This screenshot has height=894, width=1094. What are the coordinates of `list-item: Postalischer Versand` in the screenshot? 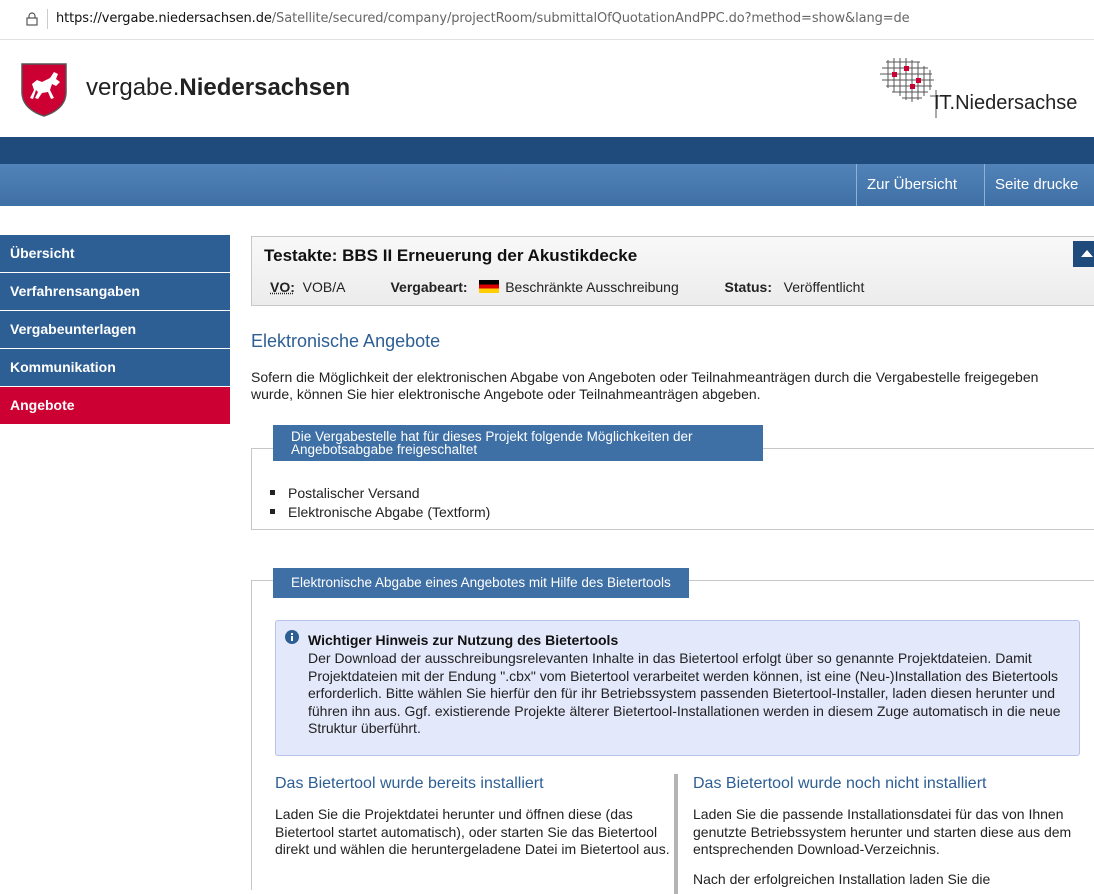 It's located at (380, 493).